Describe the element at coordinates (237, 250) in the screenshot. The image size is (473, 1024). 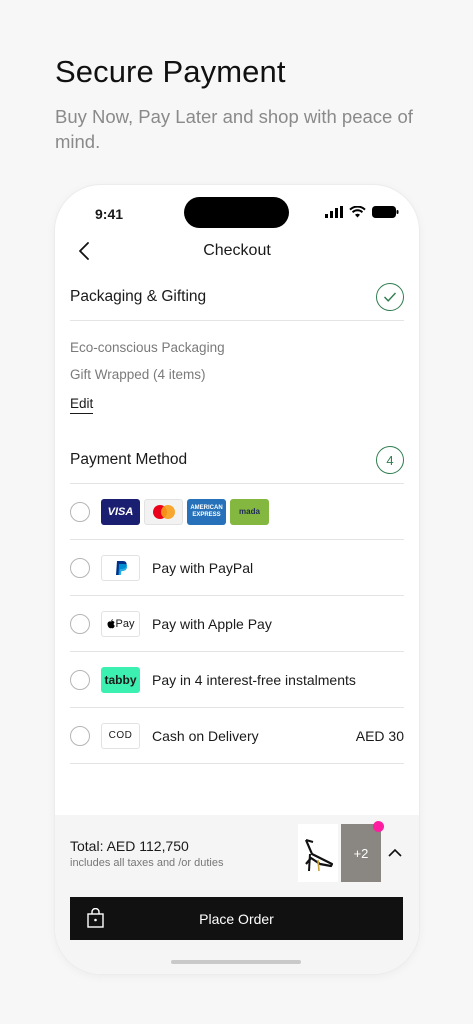
I see `page-title: Checkout` at that location.